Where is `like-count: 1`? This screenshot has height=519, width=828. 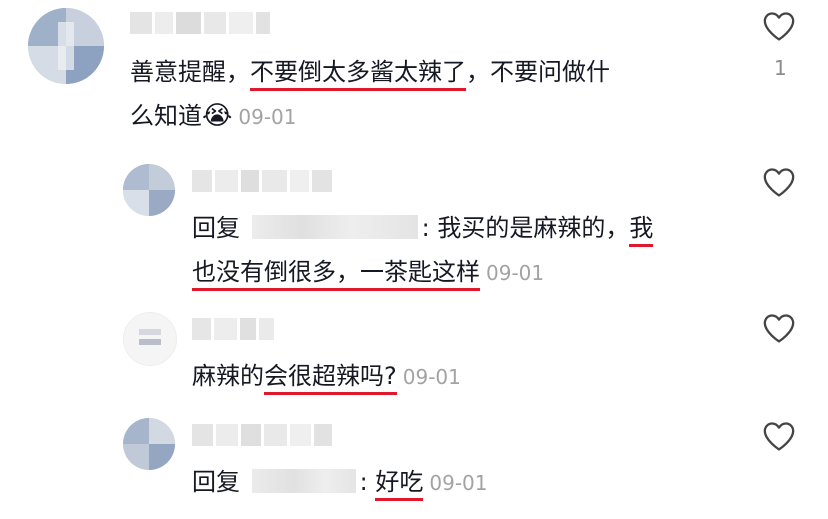 like-count: 1 is located at coordinates (780, 68).